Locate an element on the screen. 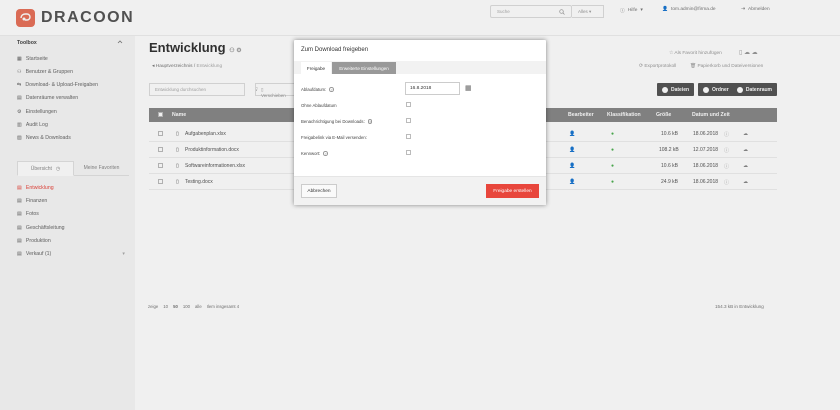 The image size is (840, 410). calendar-icon: ▦ is located at coordinates (468, 88).